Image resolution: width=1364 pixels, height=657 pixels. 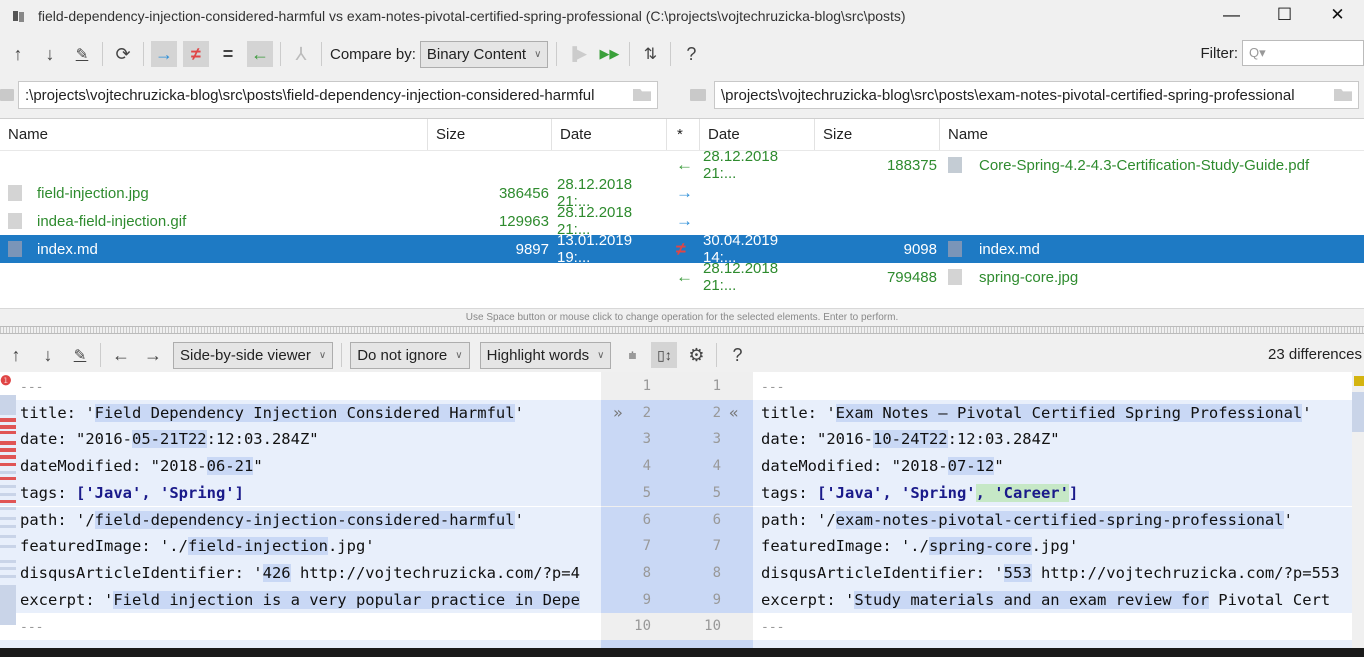 What do you see at coordinates (682, 330) in the screenshot?
I see `panel-splitter` at bounding box center [682, 330].